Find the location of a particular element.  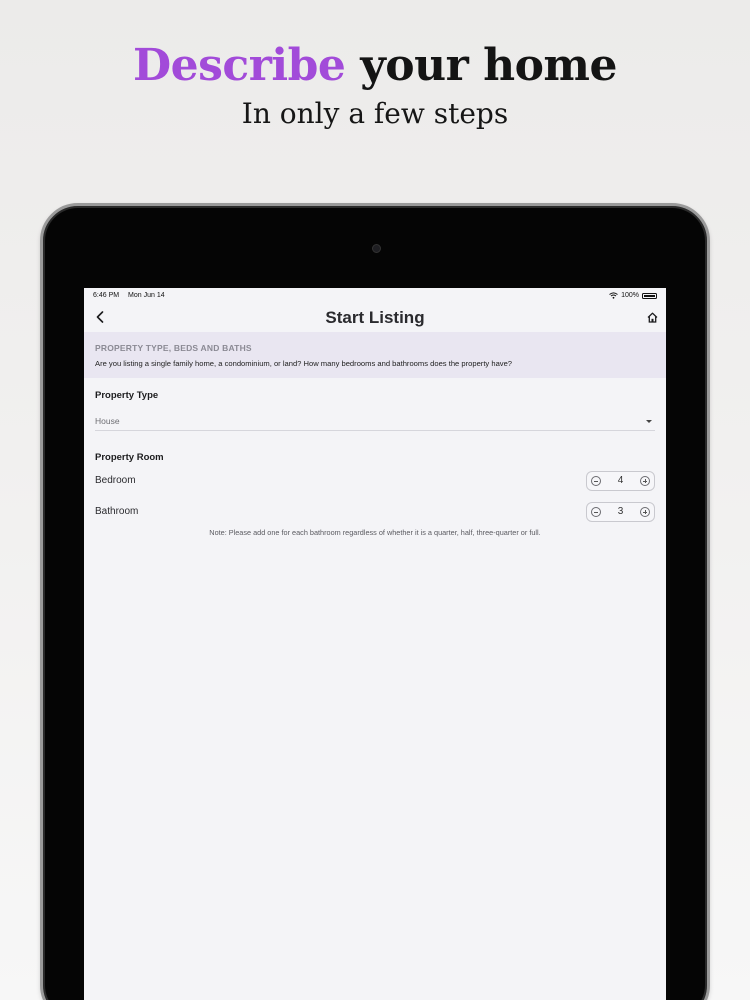

banner-title: PROPERTY TYPE, BEDS AND BATHS is located at coordinates (173, 348).